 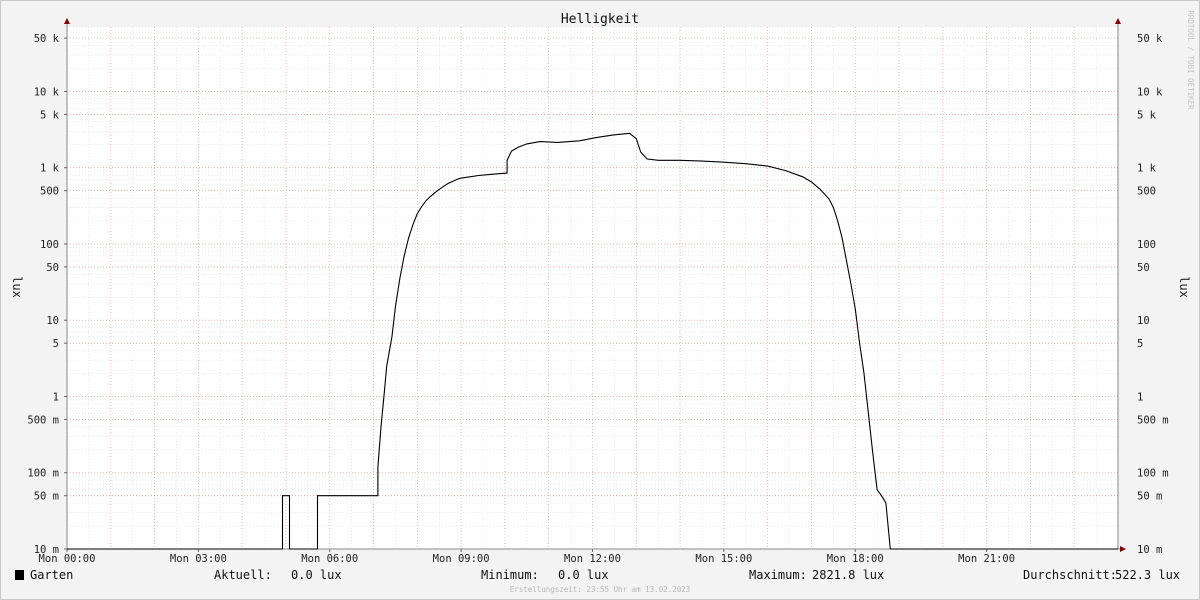 I want to click on legend-swatch, so click(x=19, y=575).